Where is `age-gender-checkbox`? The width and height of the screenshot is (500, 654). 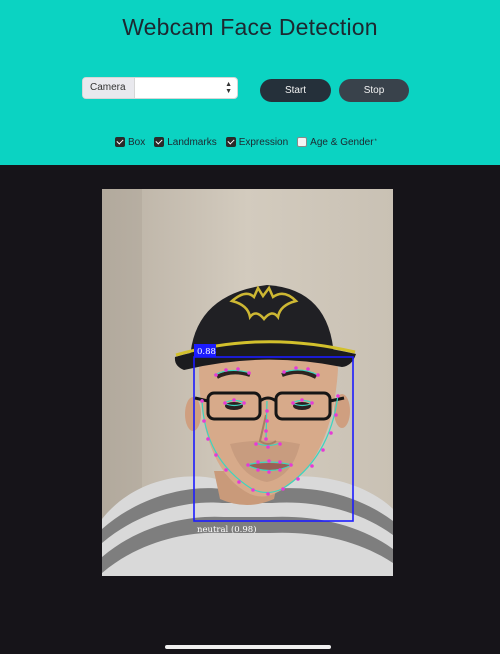 age-gender-checkbox is located at coordinates (302, 142).